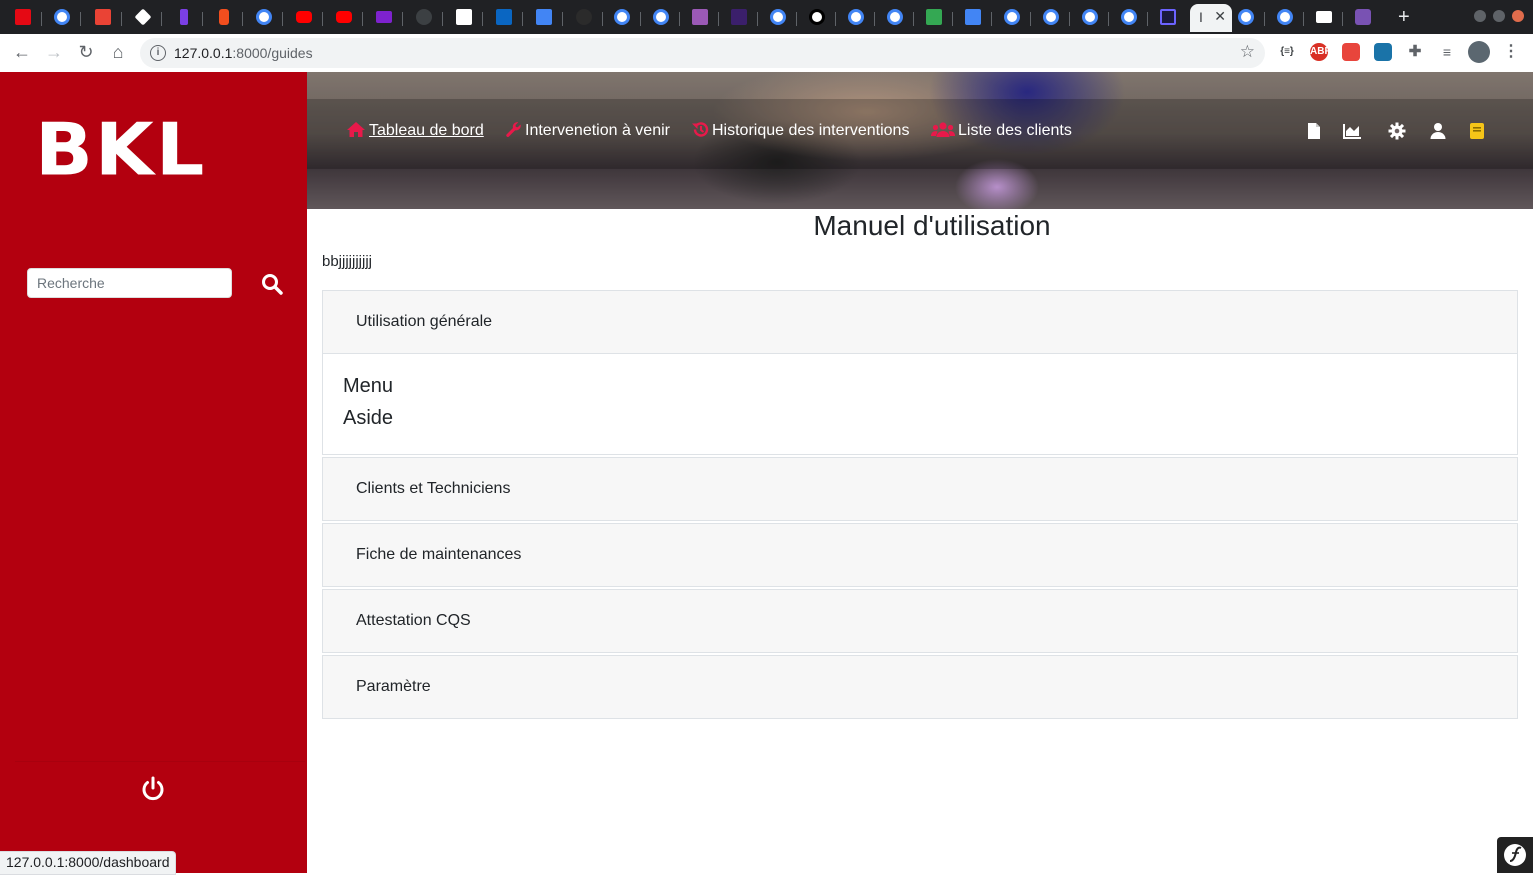 This screenshot has height=878, width=1533. I want to click on accordion-header: Clients et Techniciens, so click(920, 489).